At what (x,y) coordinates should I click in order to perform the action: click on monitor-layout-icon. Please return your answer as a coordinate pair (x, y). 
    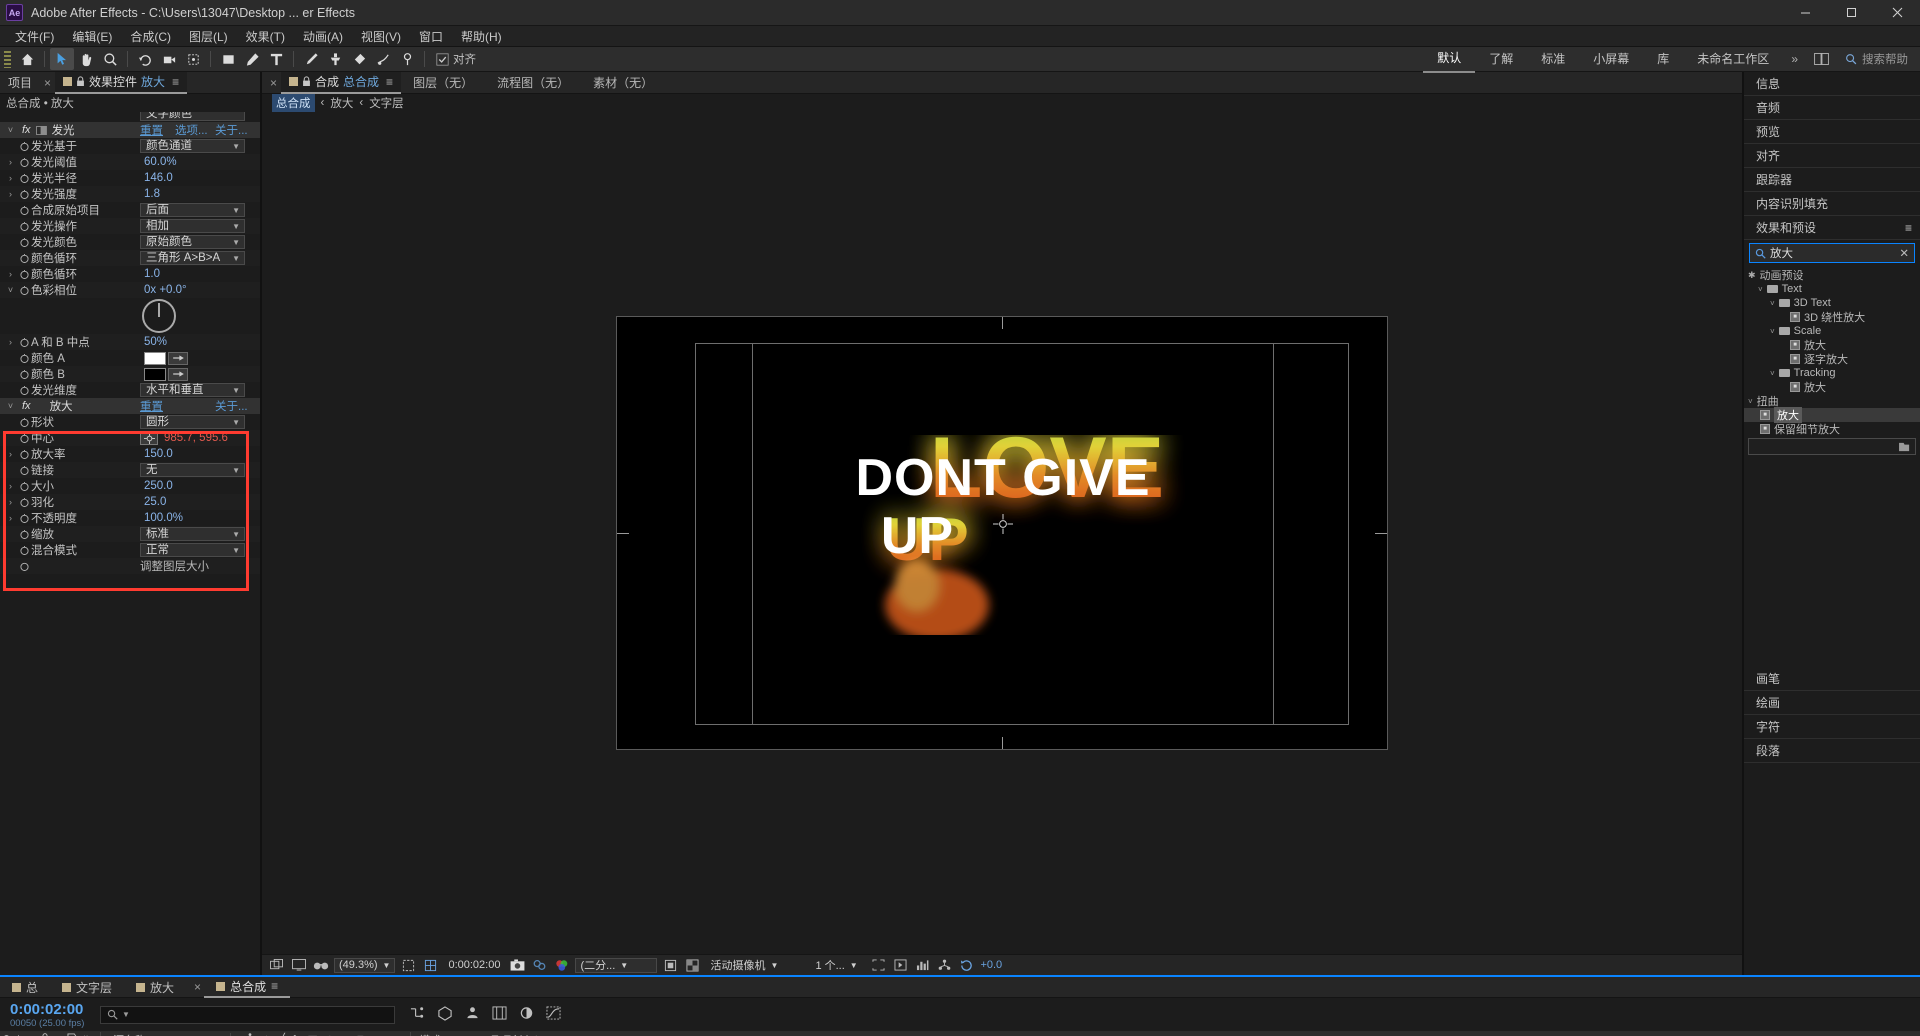
    Looking at the image, I should click on (1821, 59).